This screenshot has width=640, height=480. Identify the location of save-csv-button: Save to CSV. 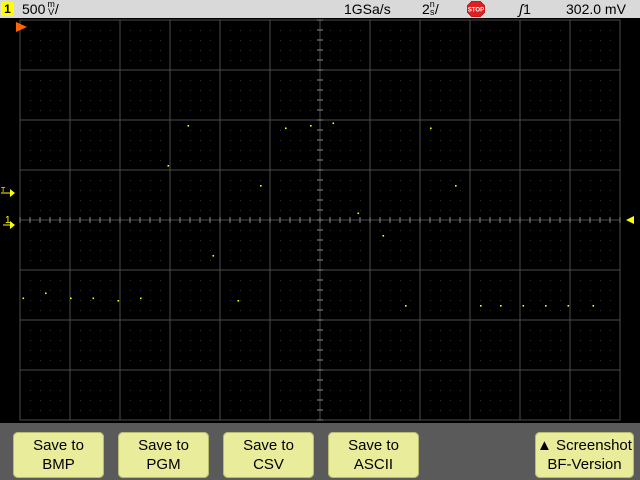
(268, 455).